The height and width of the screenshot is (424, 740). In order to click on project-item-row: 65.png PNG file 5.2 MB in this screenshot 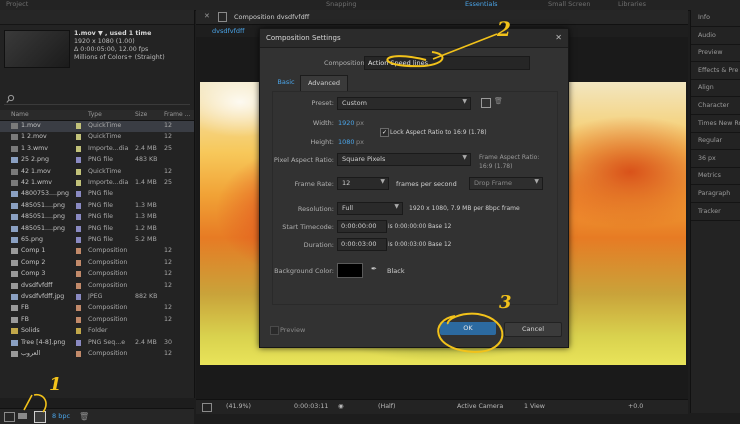, I will do `click(97, 240)`.